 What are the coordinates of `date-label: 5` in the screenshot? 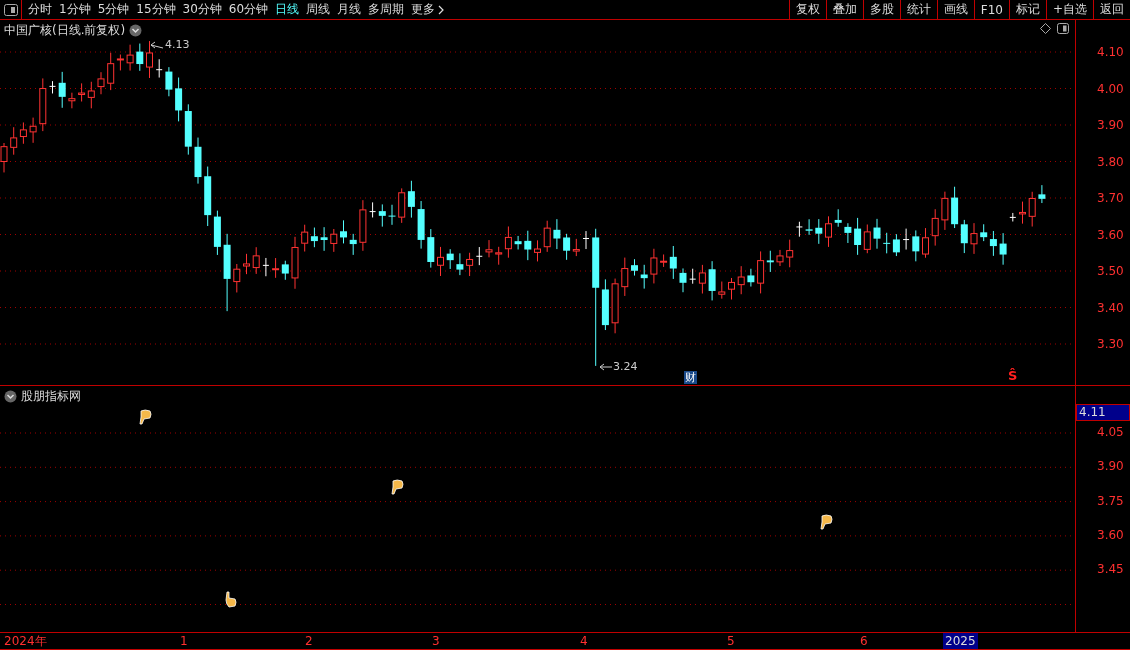 It's located at (731, 641).